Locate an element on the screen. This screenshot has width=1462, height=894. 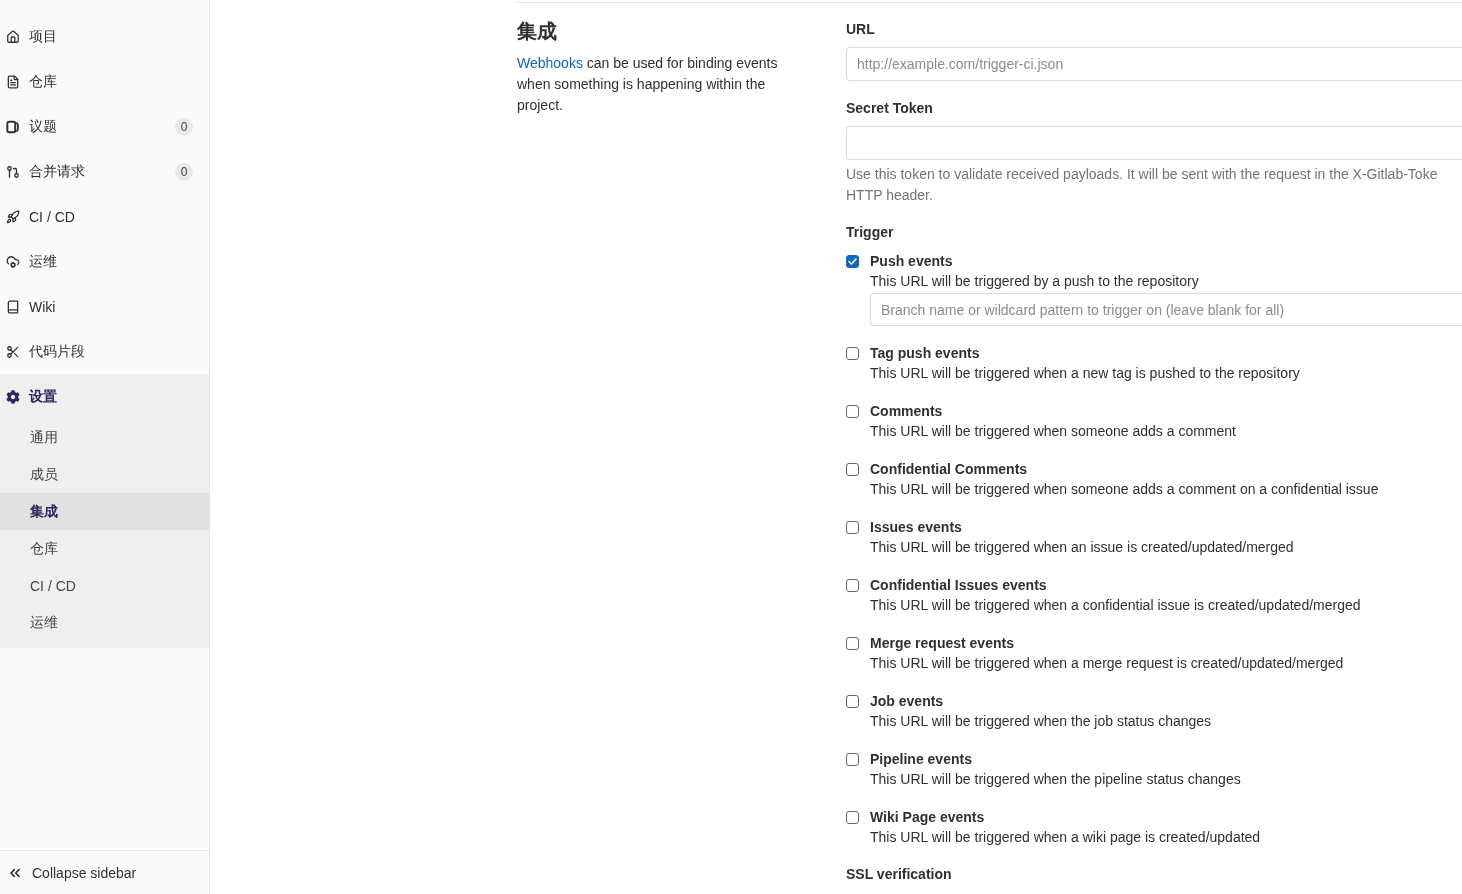
submenu-item: 运维 is located at coordinates (104, 622).